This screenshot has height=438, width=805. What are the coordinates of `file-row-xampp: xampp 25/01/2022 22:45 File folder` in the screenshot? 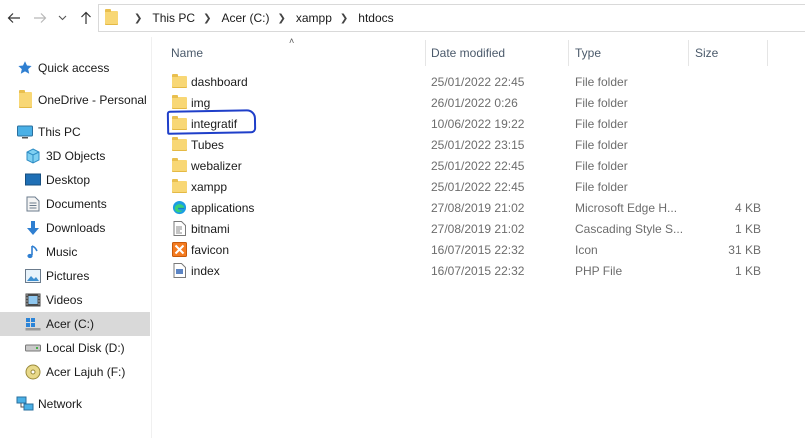 It's located at (470, 186).